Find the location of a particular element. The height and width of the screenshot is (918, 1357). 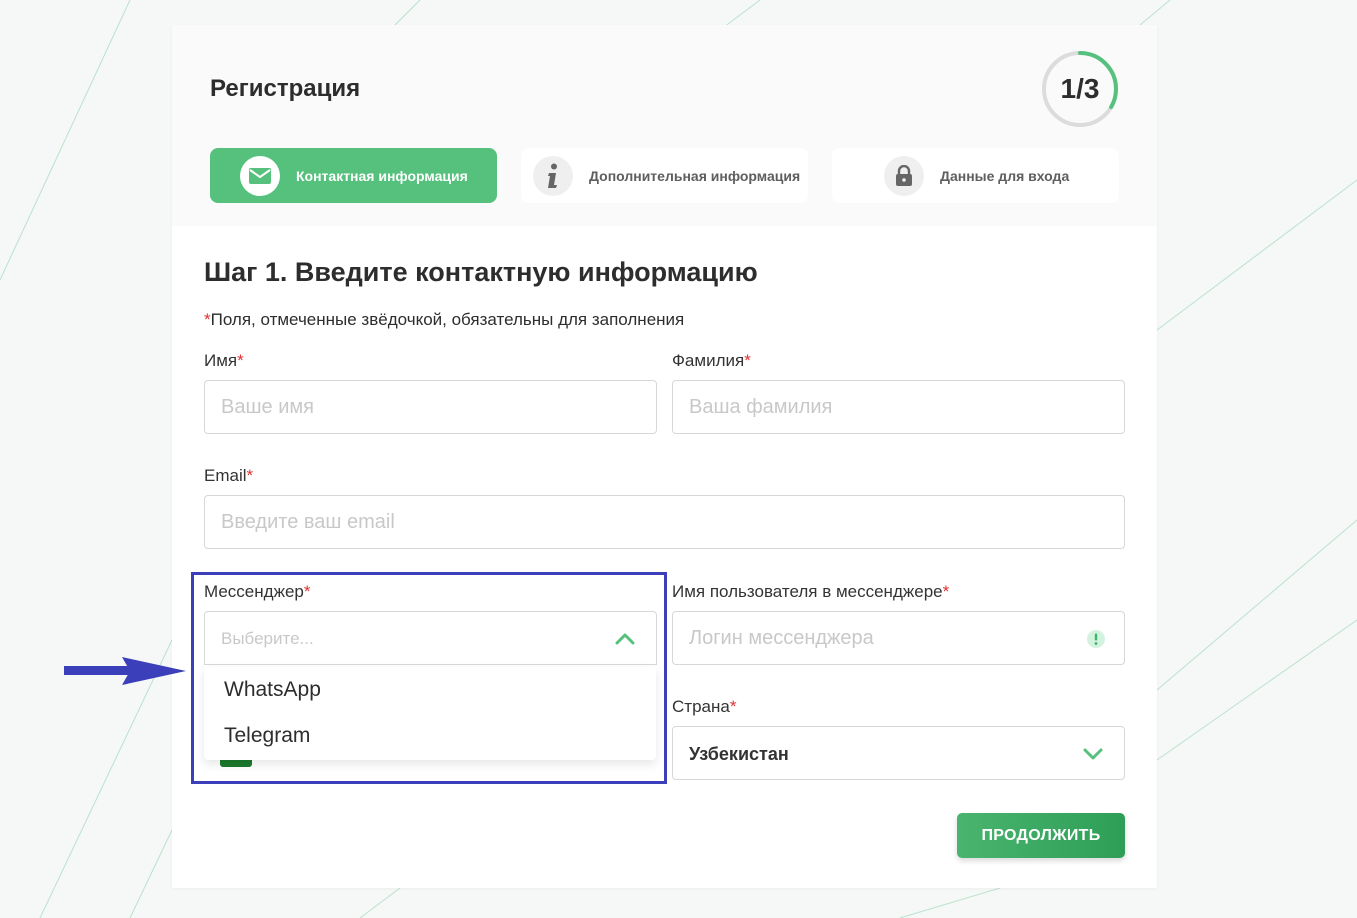

email-label: Email* is located at coordinates (228, 476).